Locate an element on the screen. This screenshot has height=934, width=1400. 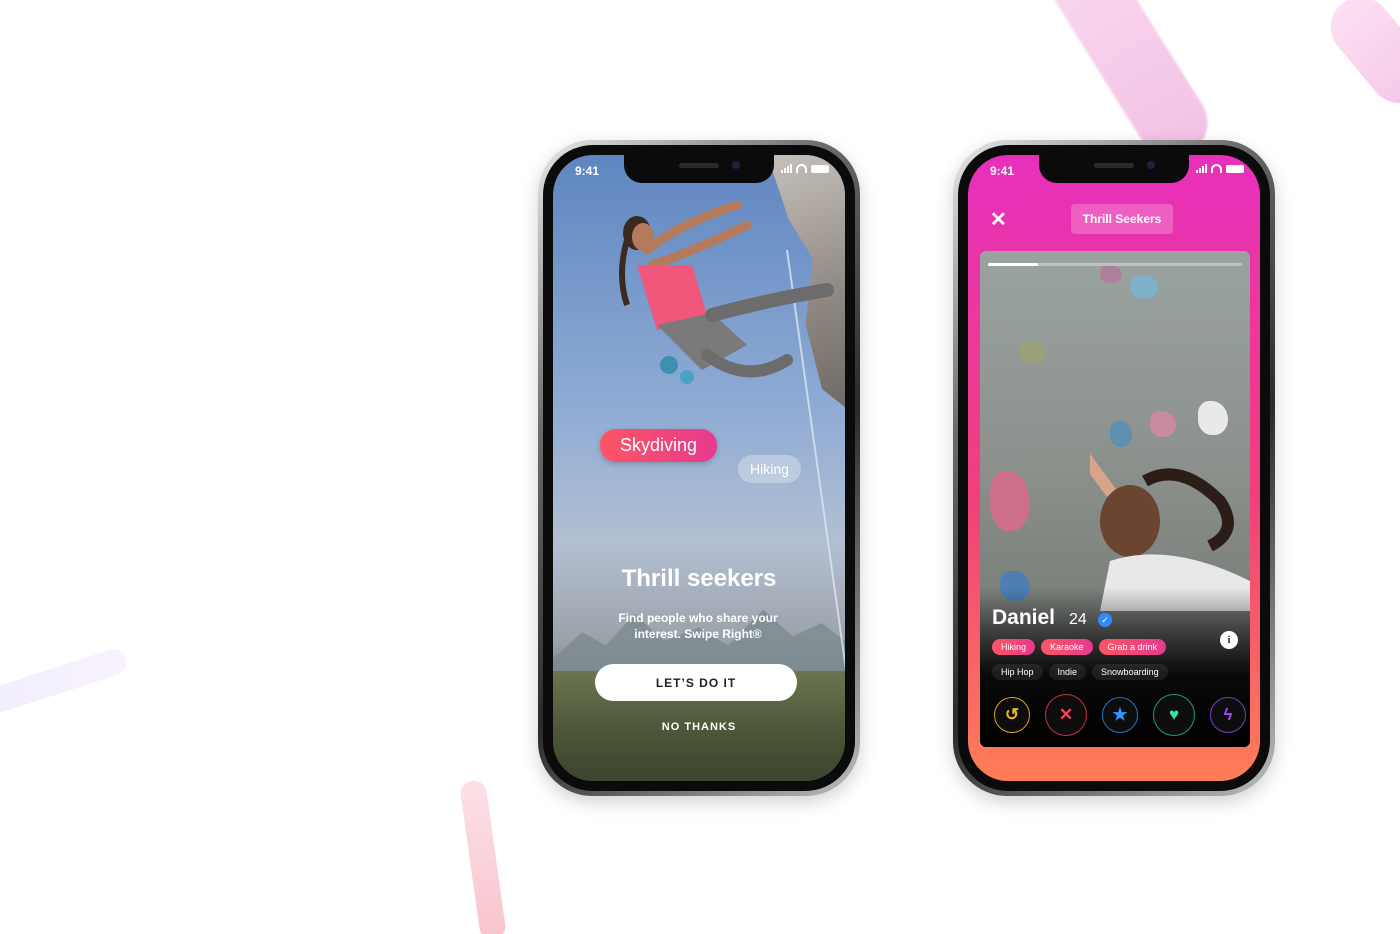
photo-progress-active-segment is located at coordinates (1013, 264).